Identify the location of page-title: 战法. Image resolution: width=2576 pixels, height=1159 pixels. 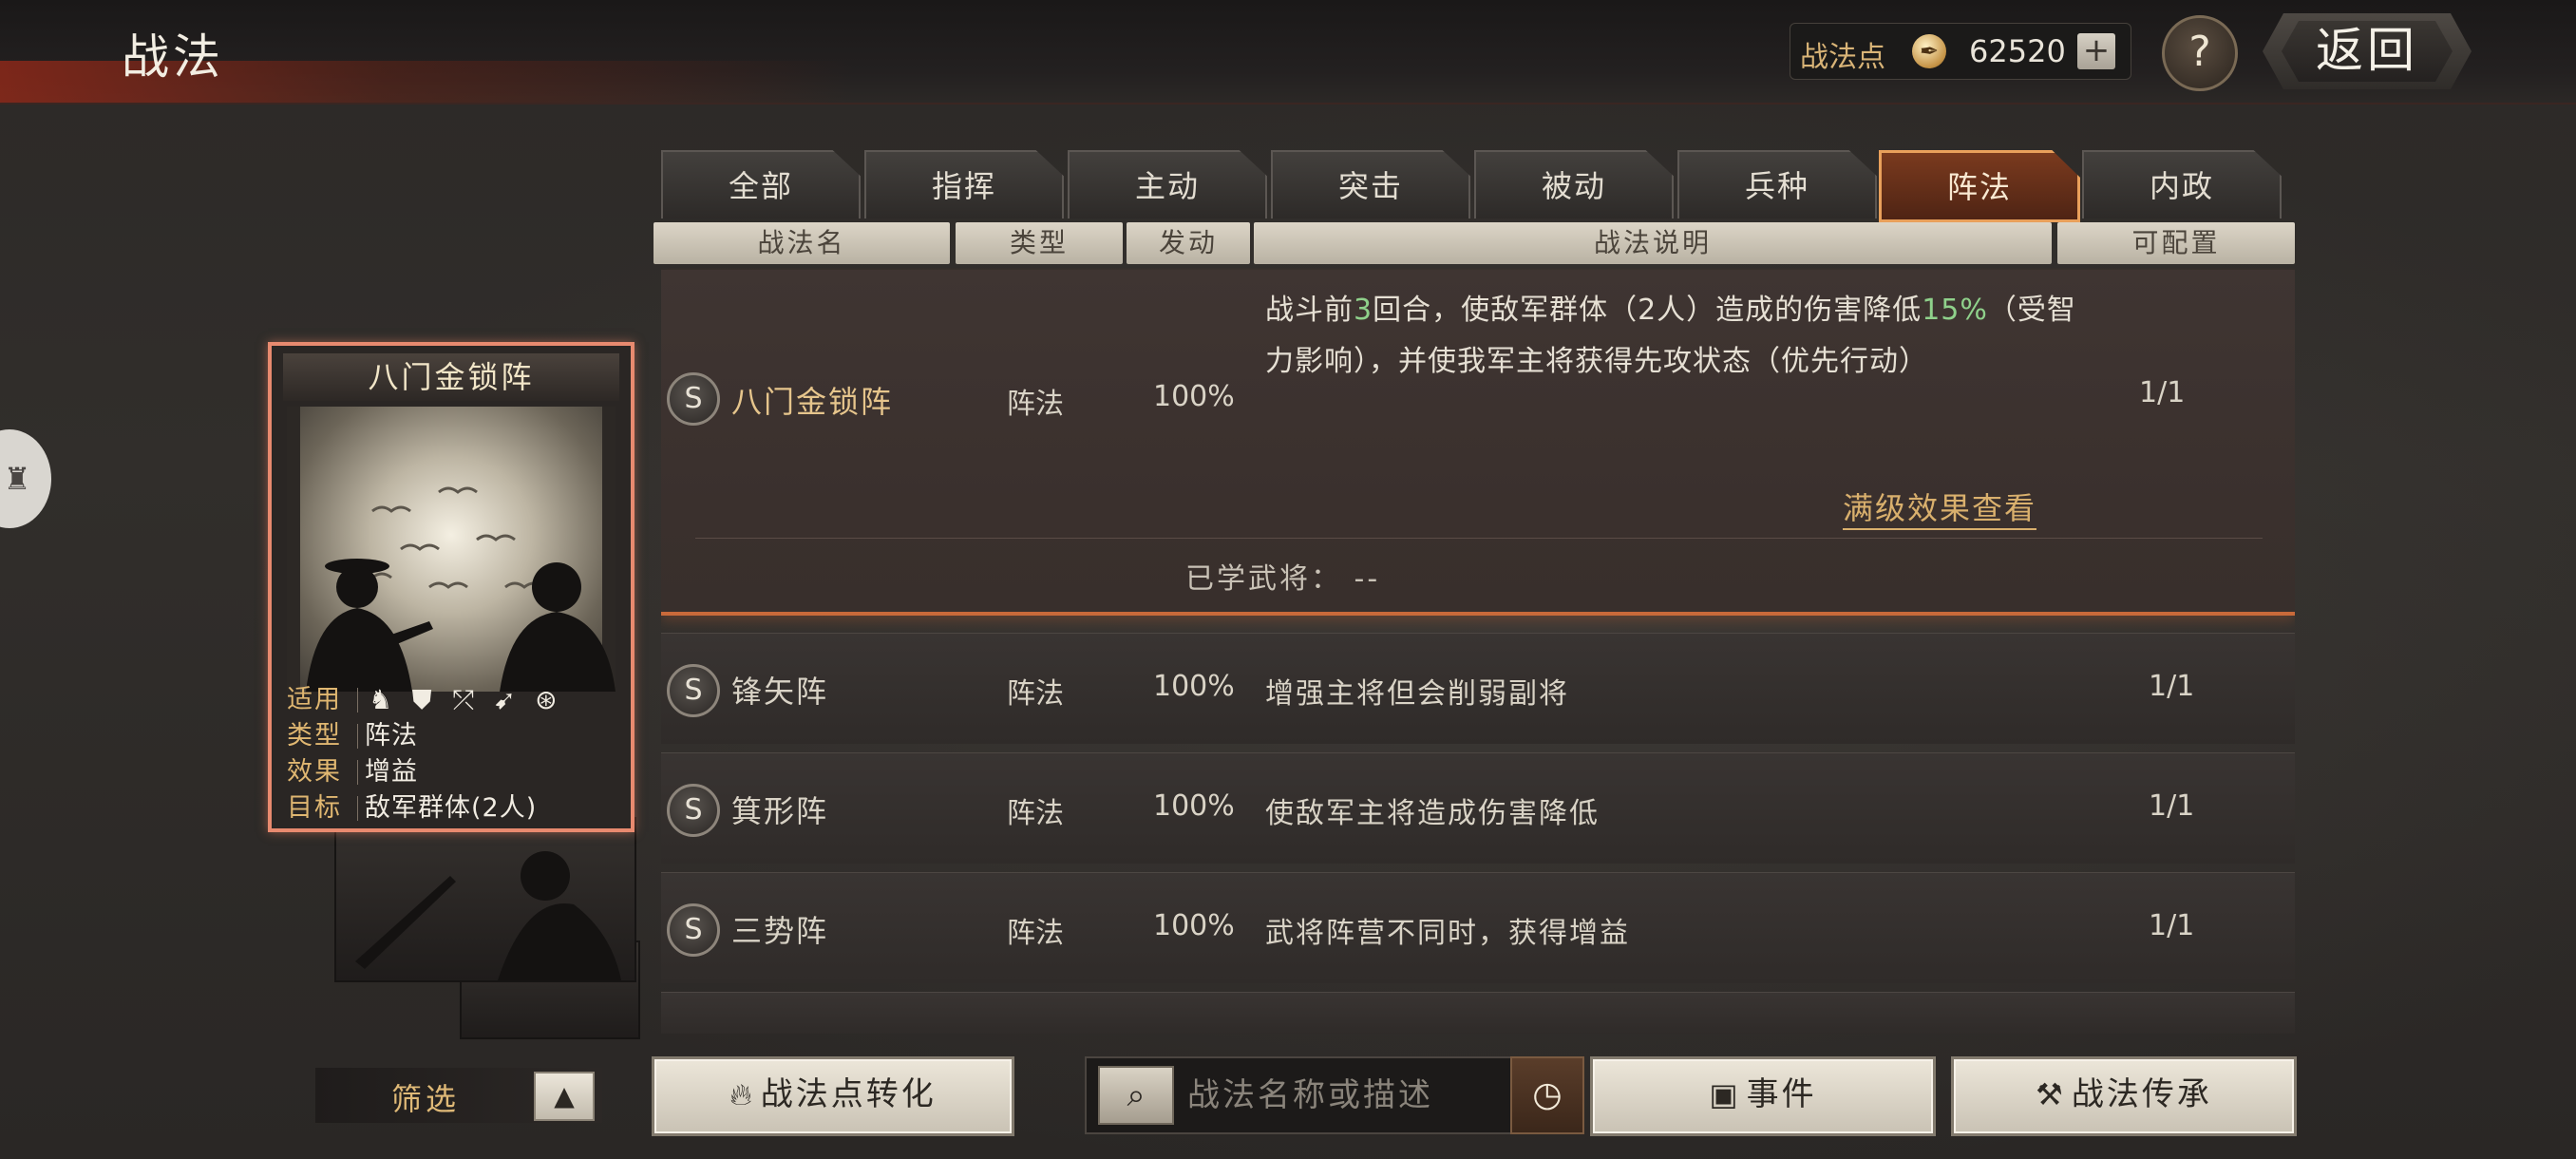
(173, 57).